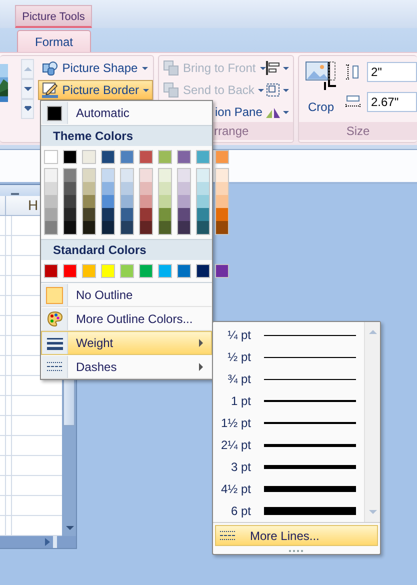 The width and height of the screenshot is (417, 585). Describe the element at coordinates (288, 467) in the screenshot. I see `line-weight-option: 3 pt` at that location.